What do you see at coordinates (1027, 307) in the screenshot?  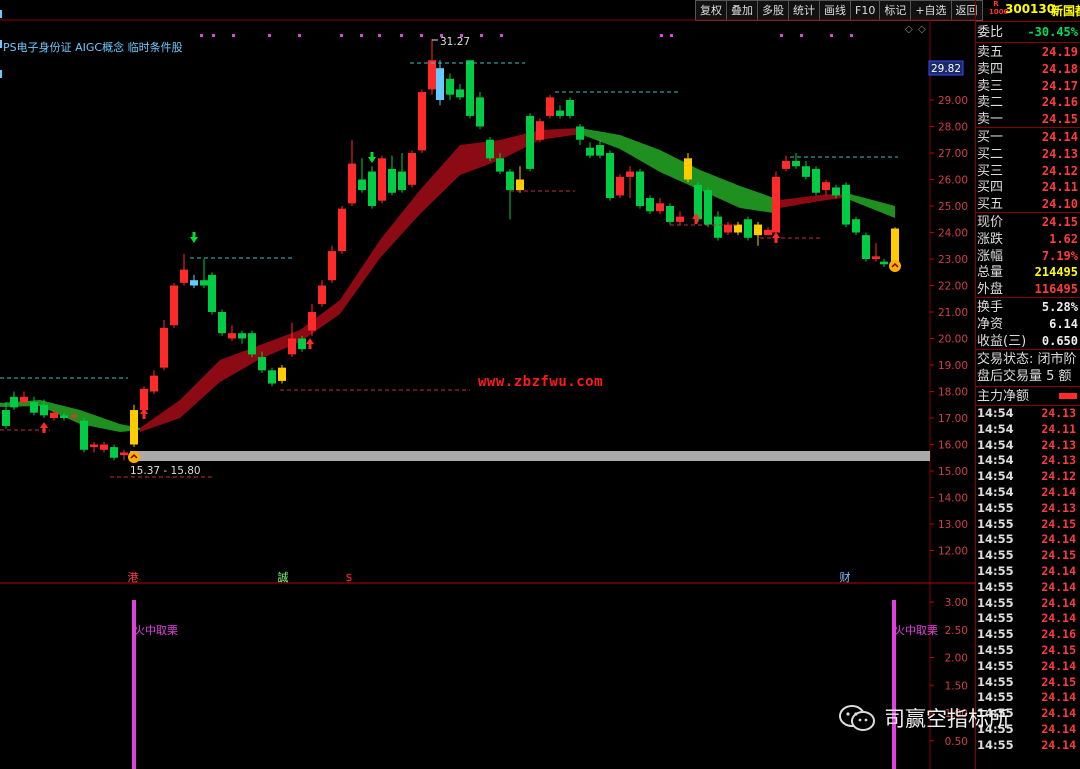 I see `stat2-0: 换手 5.28%` at bounding box center [1027, 307].